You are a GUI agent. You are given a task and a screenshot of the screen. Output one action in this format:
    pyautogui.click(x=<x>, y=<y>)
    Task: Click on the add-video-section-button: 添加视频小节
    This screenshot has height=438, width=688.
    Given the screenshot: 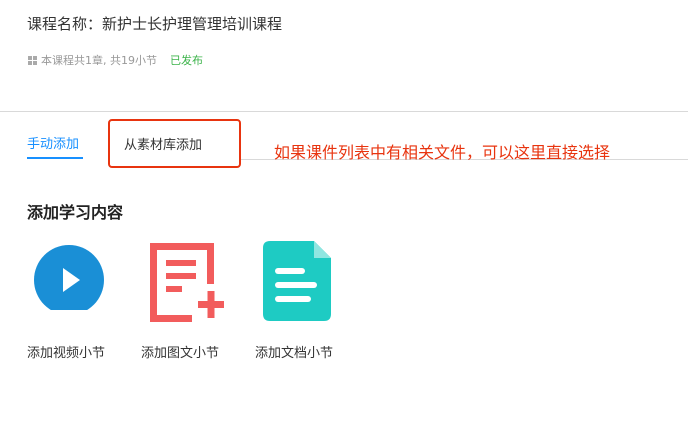 What is the action you would take?
    pyautogui.click(x=72, y=303)
    